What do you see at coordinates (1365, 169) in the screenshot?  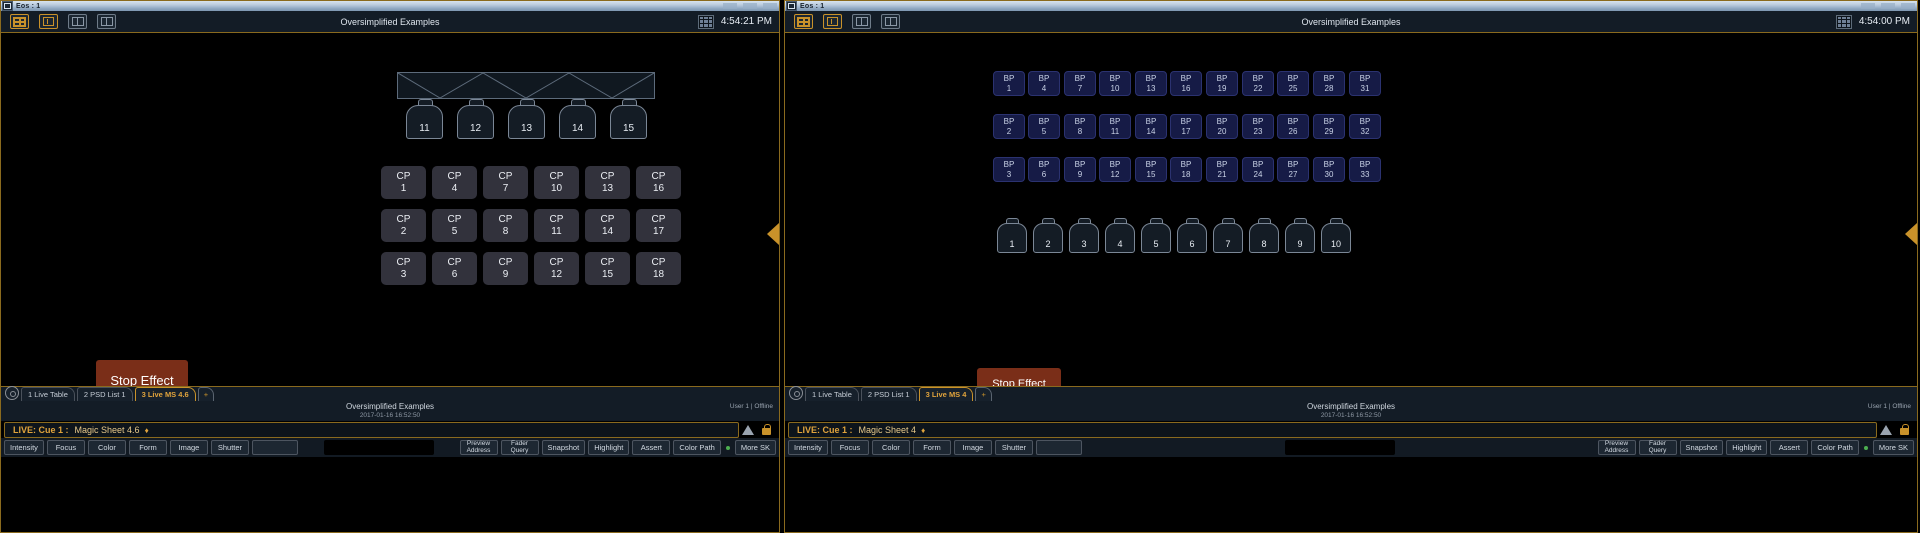 I see `beam-palette-button: BP 33` at bounding box center [1365, 169].